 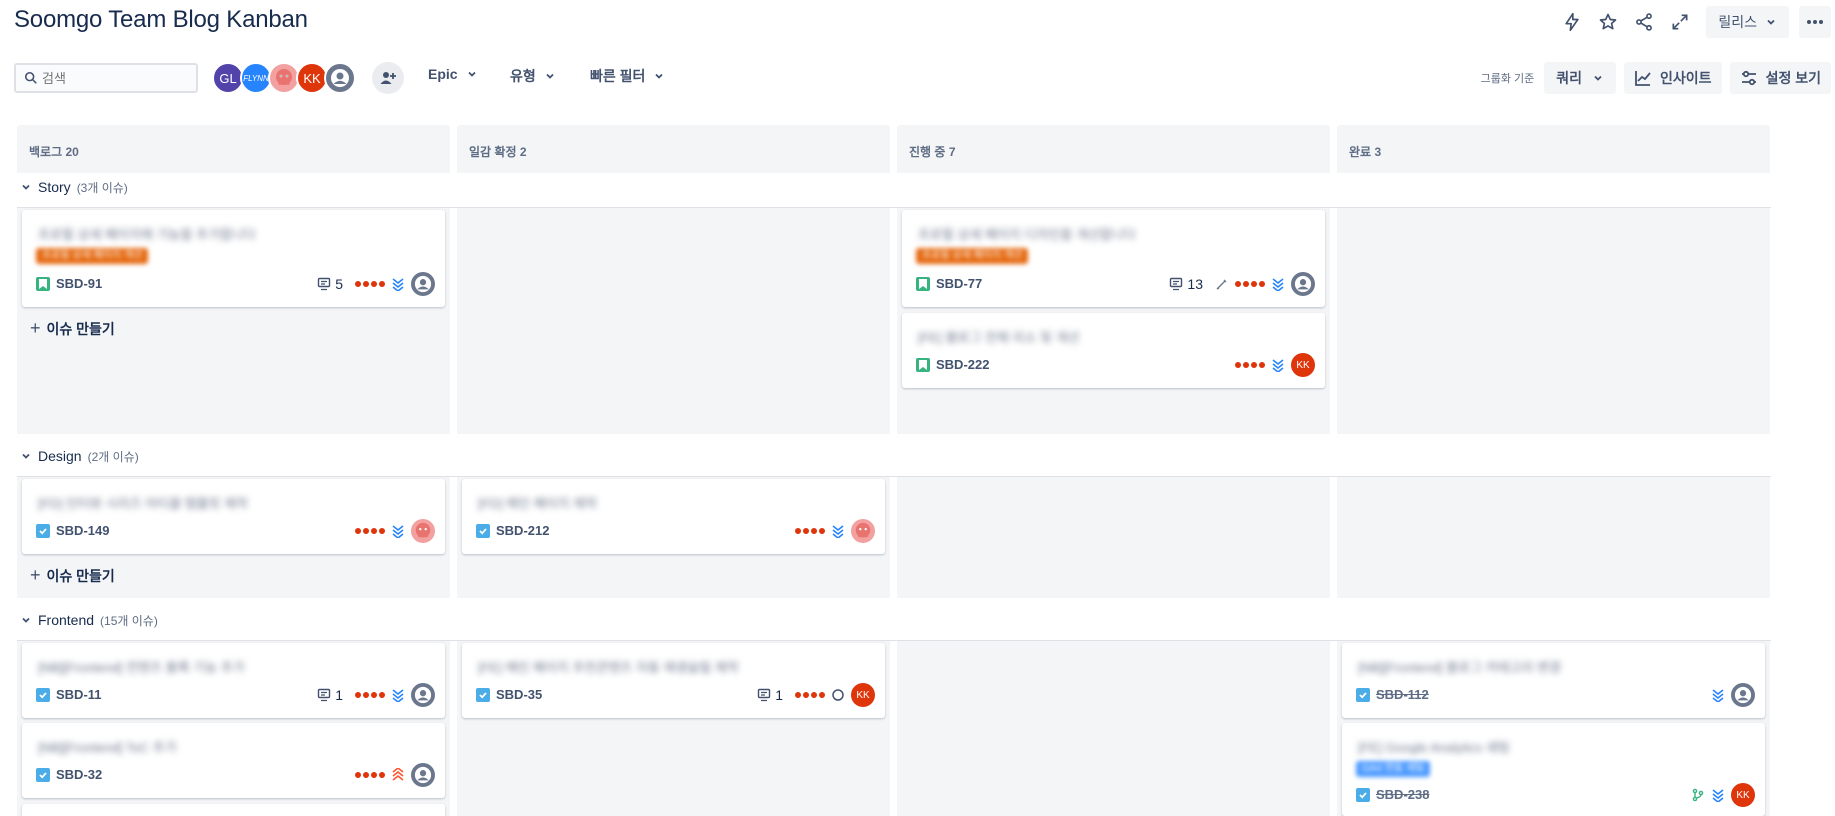 I want to click on comment-icon, so click(x=1176, y=284).